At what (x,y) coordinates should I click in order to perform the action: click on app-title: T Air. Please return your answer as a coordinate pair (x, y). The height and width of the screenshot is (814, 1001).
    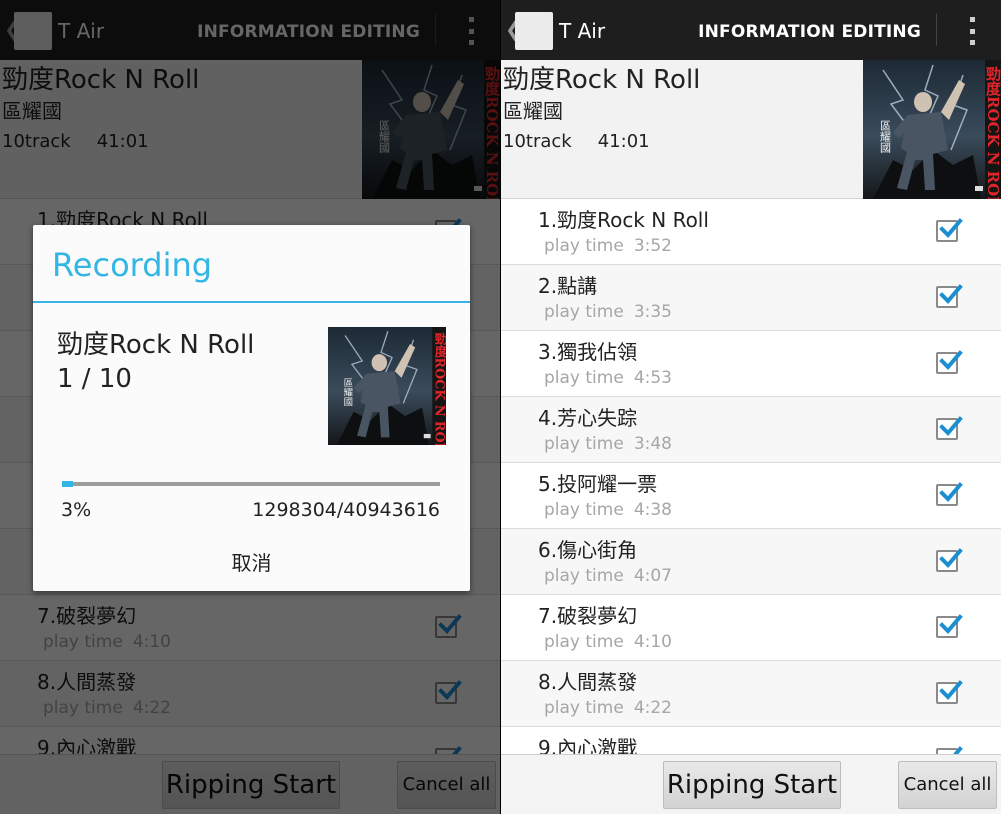
    Looking at the image, I should click on (582, 31).